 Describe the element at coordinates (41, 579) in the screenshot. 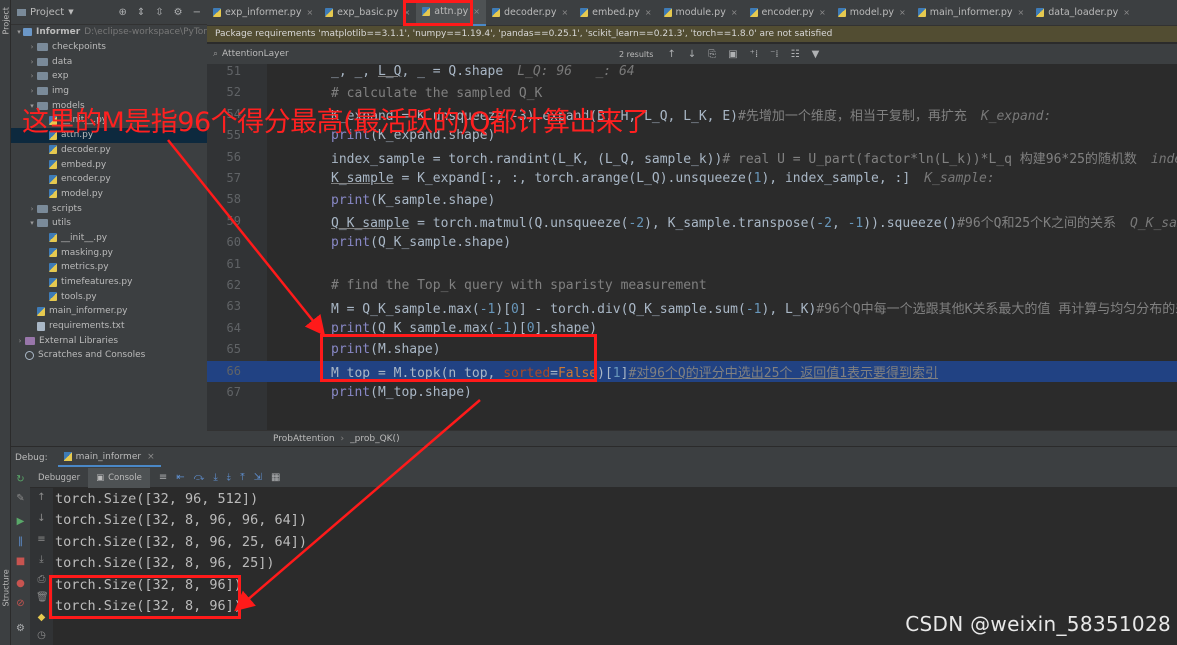

I see `print-icon: ⎙` at that location.